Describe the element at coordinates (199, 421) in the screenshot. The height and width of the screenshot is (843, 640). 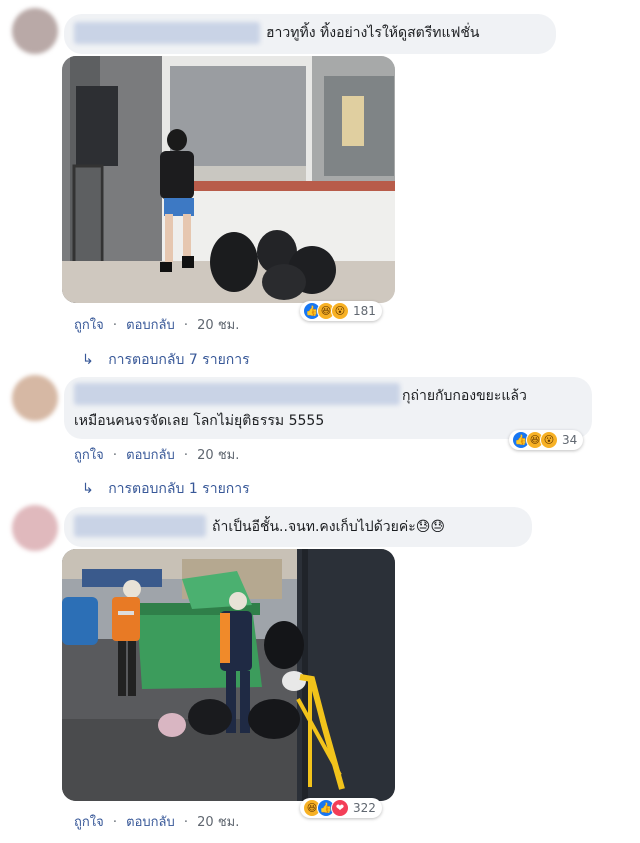
I see `comment-text-line-2: เหมือนคนจรจัดเลย โลกไม่ยุติธรรม 5555` at that location.